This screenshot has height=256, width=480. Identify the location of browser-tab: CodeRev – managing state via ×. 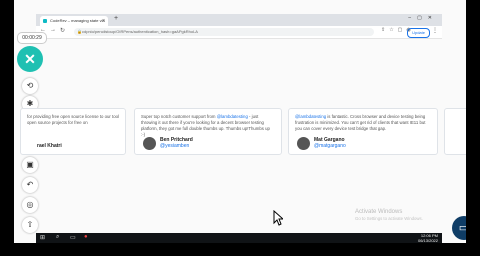
(74, 21).